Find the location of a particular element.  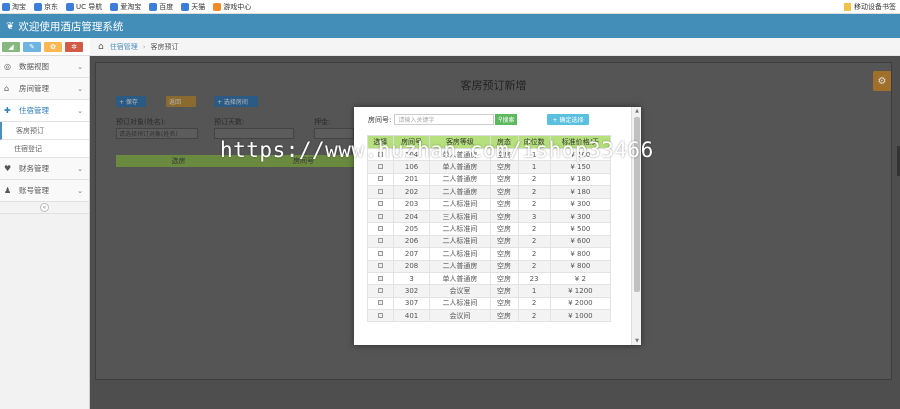

bookmark-label: 百度 is located at coordinates (166, 6).